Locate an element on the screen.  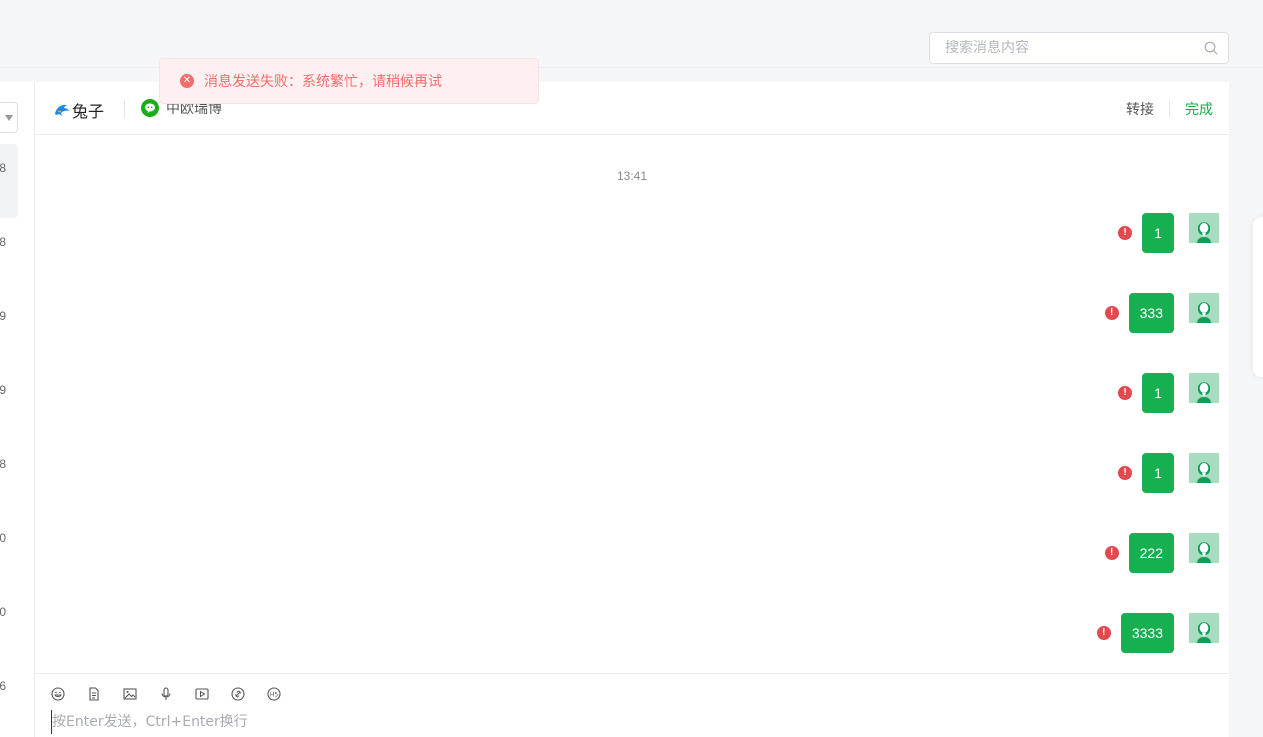
transfer-button: 转接 is located at coordinates (1140, 109).